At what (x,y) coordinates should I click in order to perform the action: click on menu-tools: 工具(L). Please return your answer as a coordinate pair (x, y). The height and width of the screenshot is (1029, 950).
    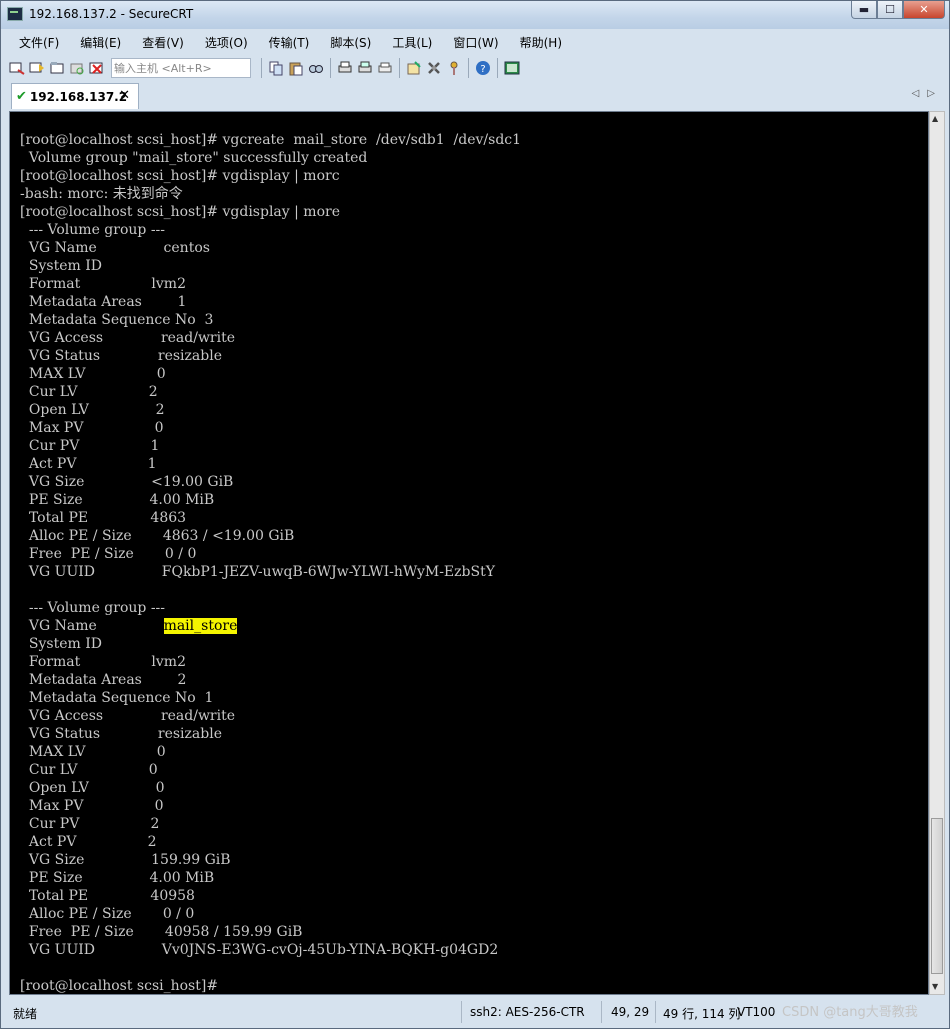
    Looking at the image, I should click on (410, 42).